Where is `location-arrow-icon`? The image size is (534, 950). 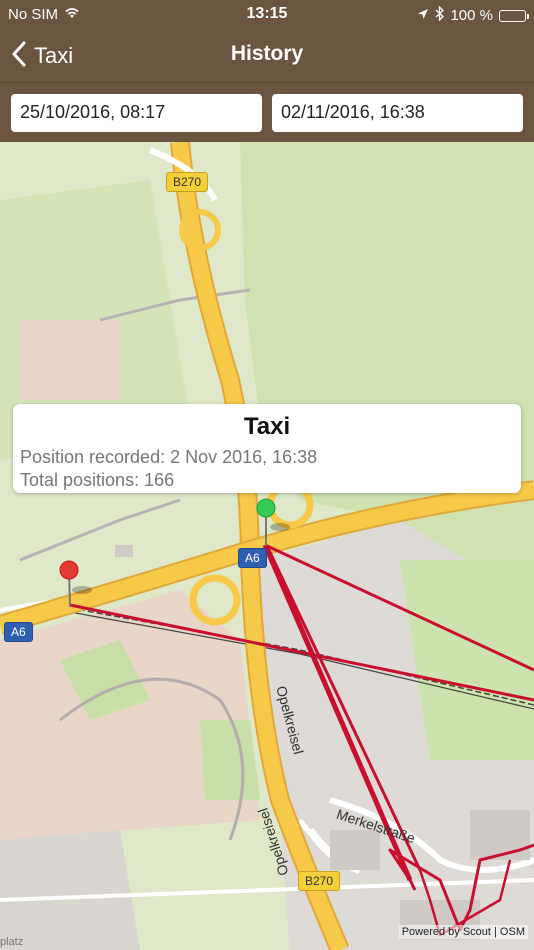 location-arrow-icon is located at coordinates (423, 15).